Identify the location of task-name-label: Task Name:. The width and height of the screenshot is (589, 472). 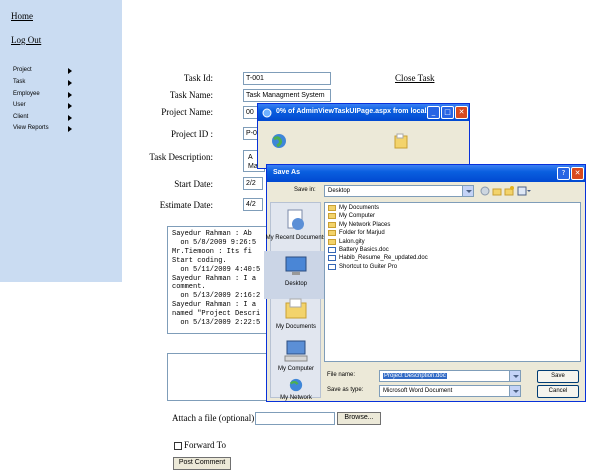
(191, 95).